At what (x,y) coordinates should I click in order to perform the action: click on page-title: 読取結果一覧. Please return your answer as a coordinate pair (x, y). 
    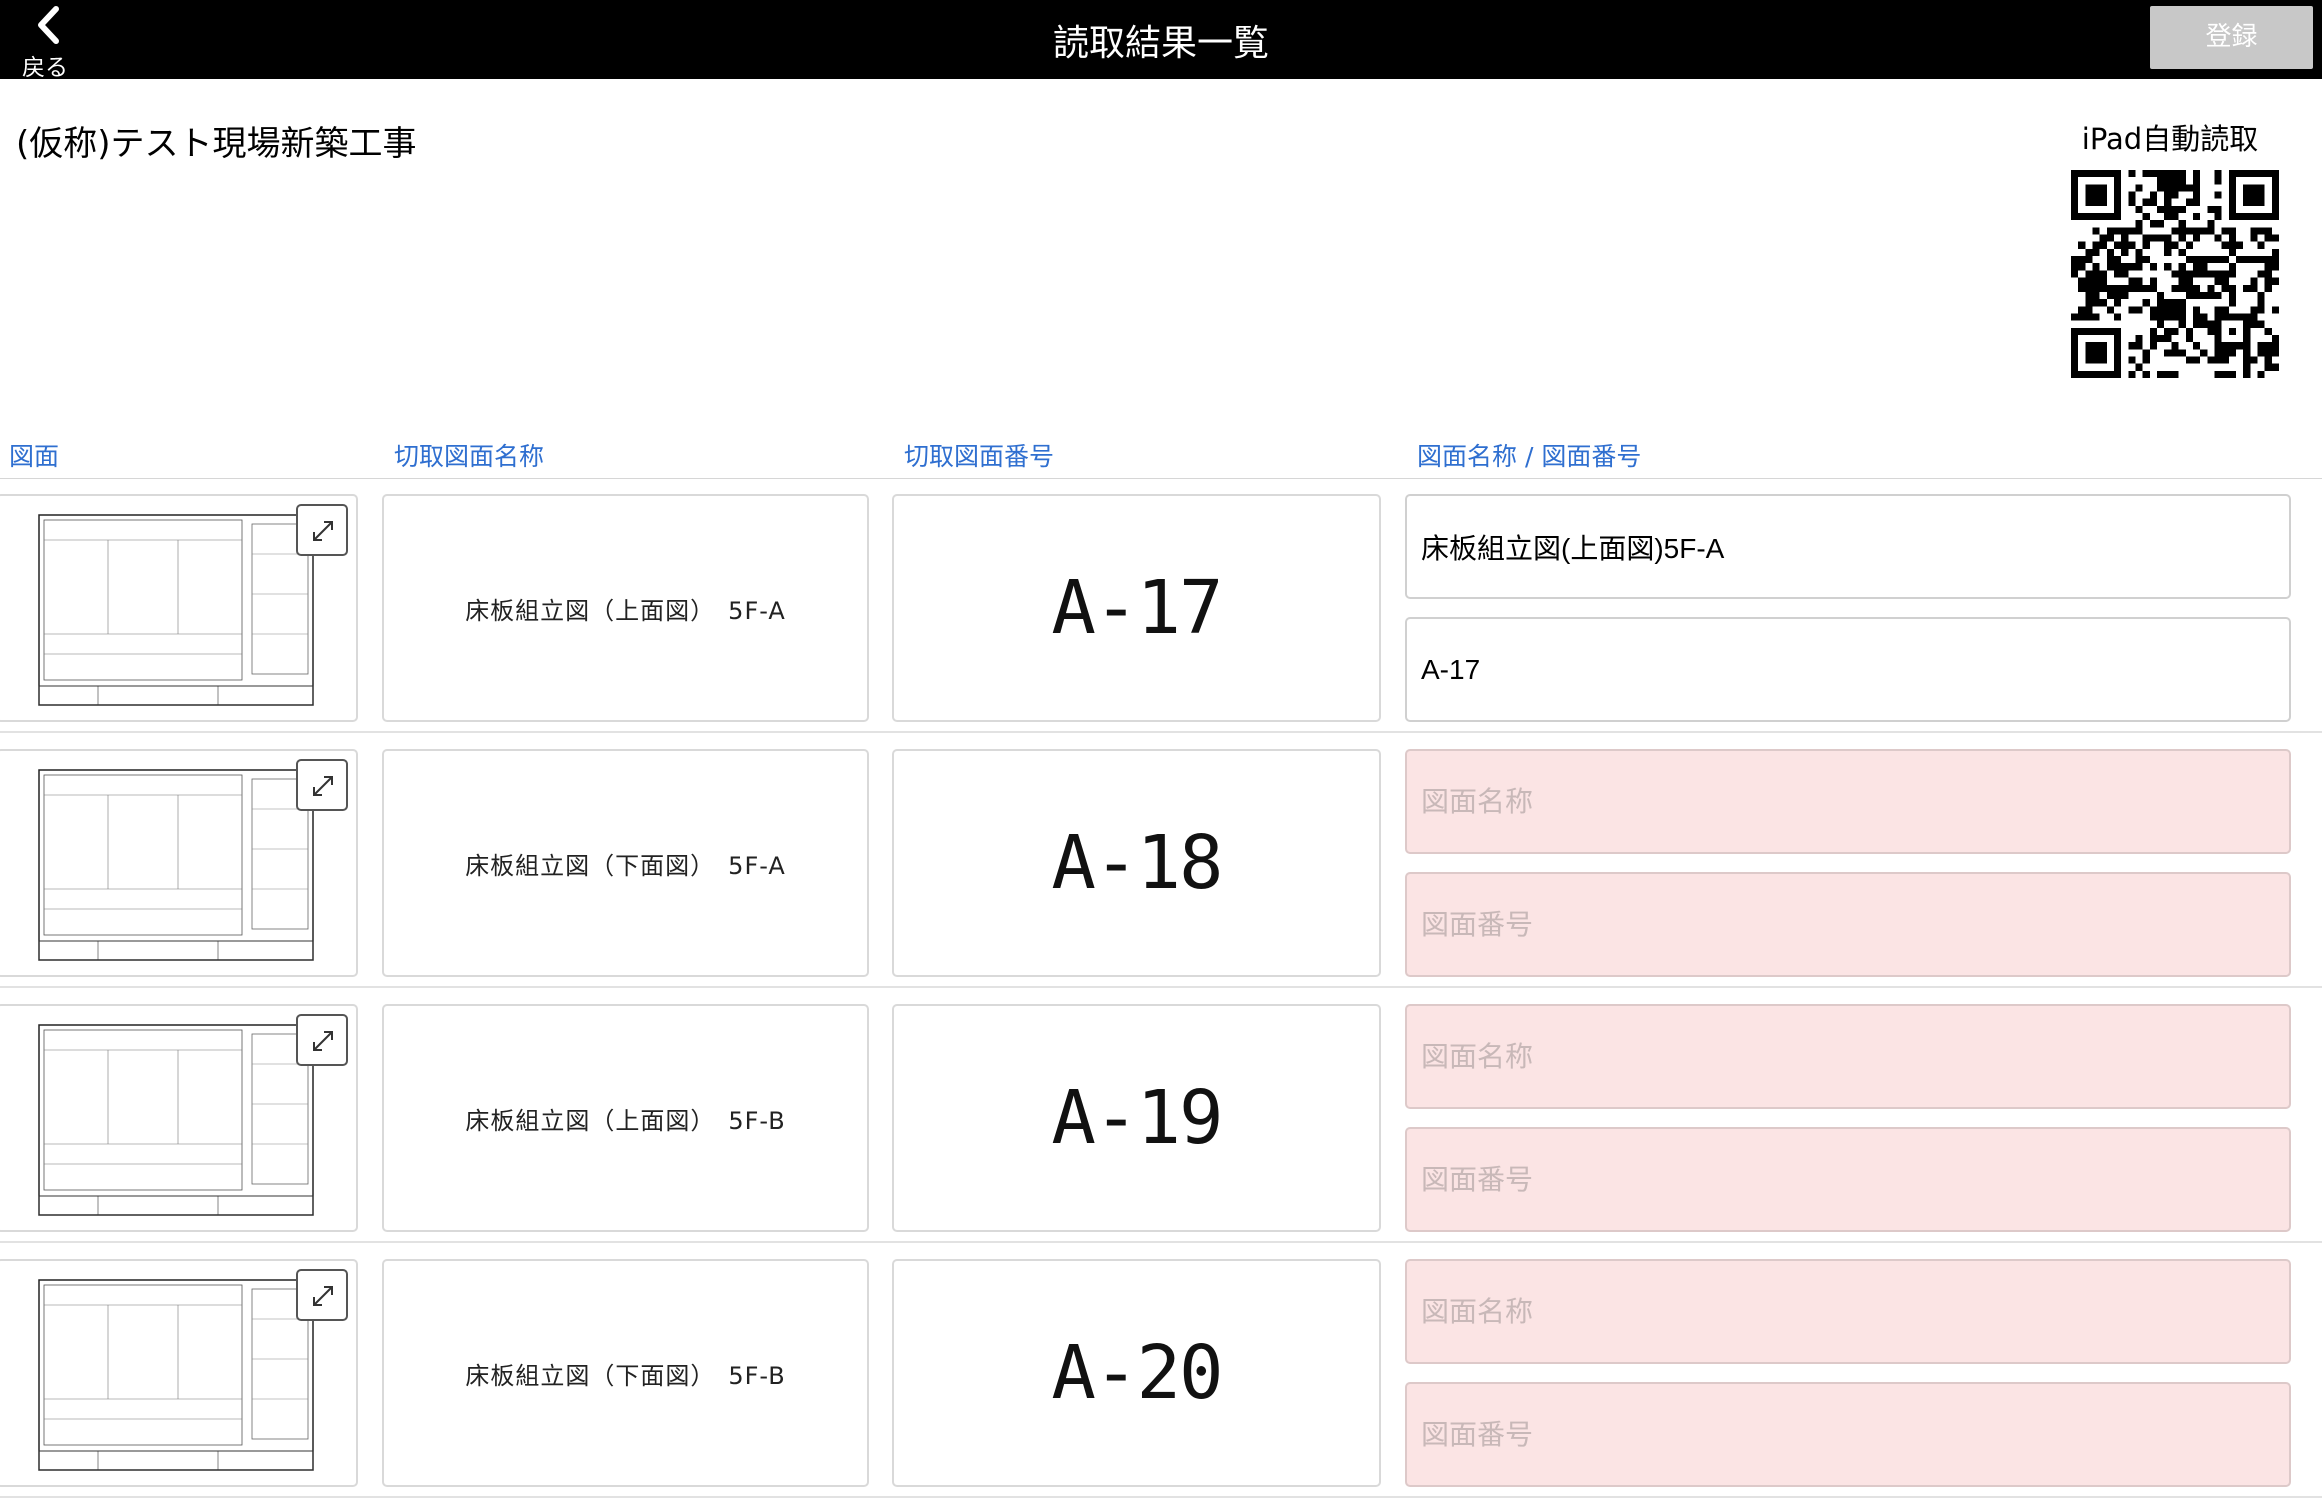
    Looking at the image, I should click on (1160, 43).